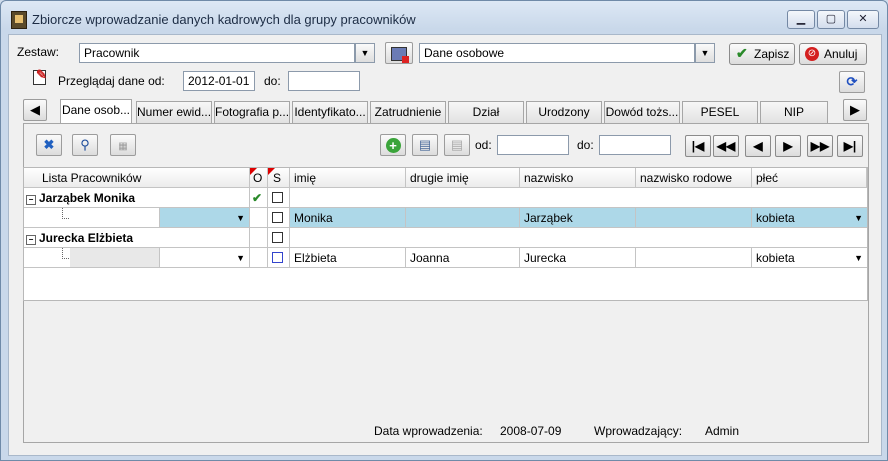  I want to click on close-button: ✕, so click(863, 19).